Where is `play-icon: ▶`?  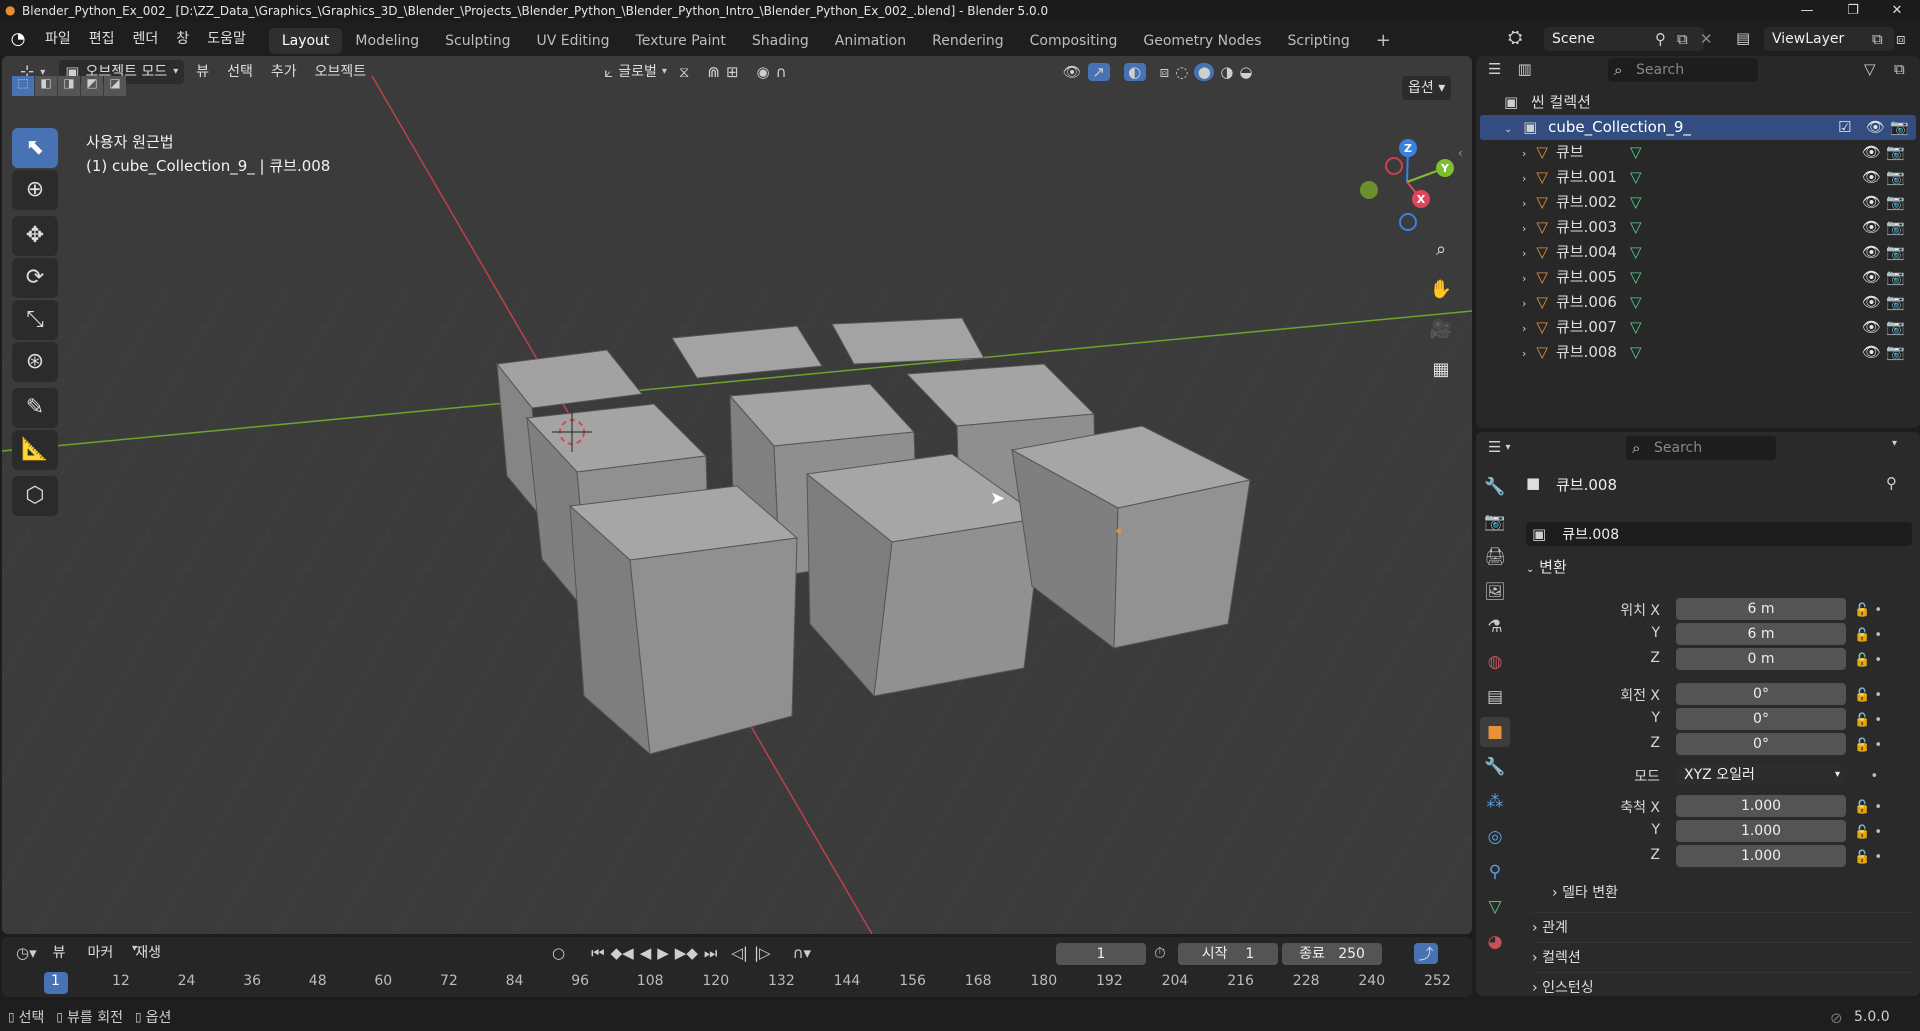 play-icon: ▶ is located at coordinates (663, 953).